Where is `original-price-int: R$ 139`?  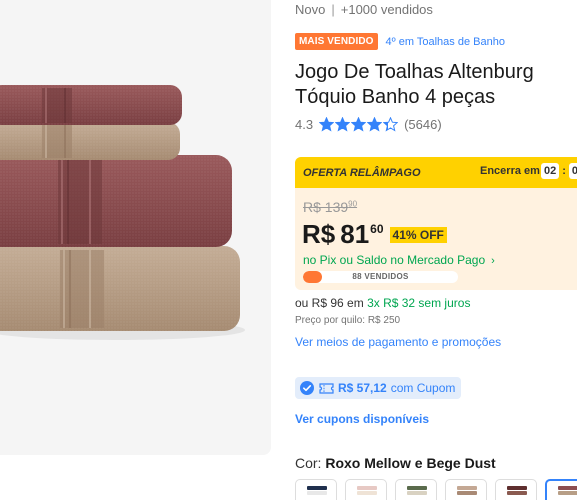 original-price-int: R$ 139 is located at coordinates (326, 207).